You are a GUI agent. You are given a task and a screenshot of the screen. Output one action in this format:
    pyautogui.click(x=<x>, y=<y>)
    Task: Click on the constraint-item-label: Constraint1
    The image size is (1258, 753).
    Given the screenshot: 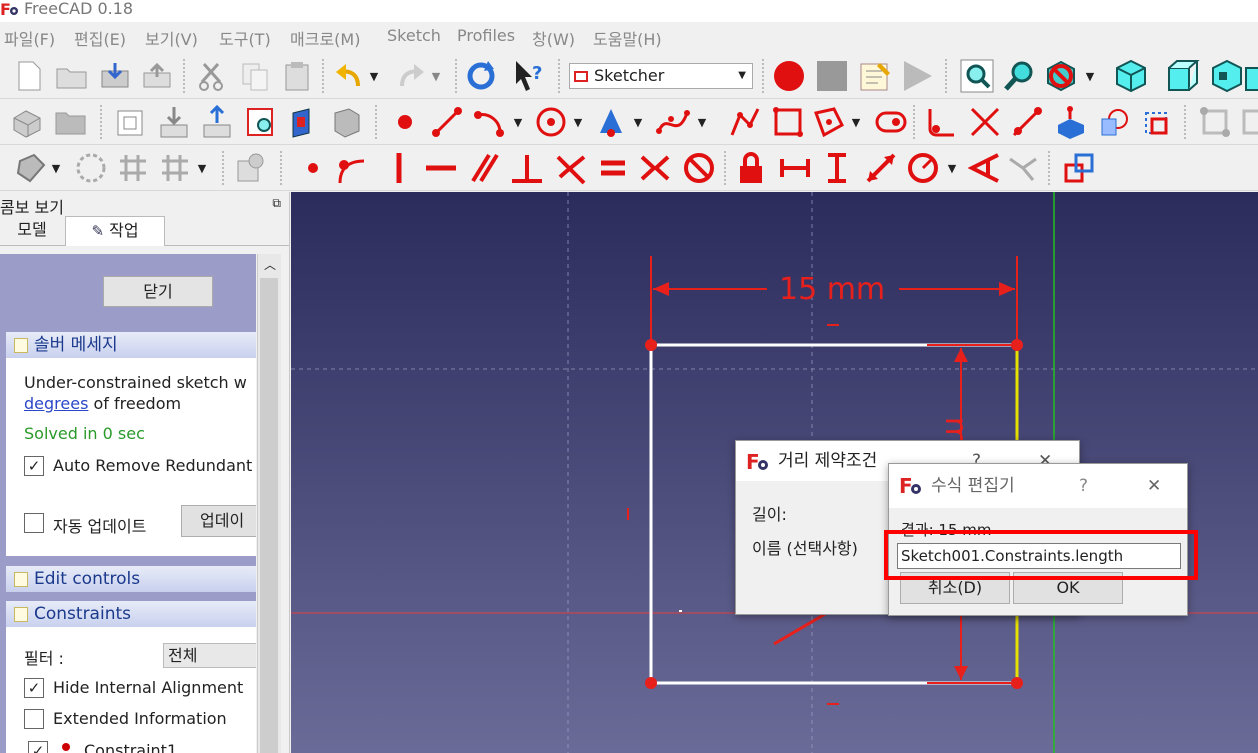 What is the action you would take?
    pyautogui.click(x=130, y=747)
    